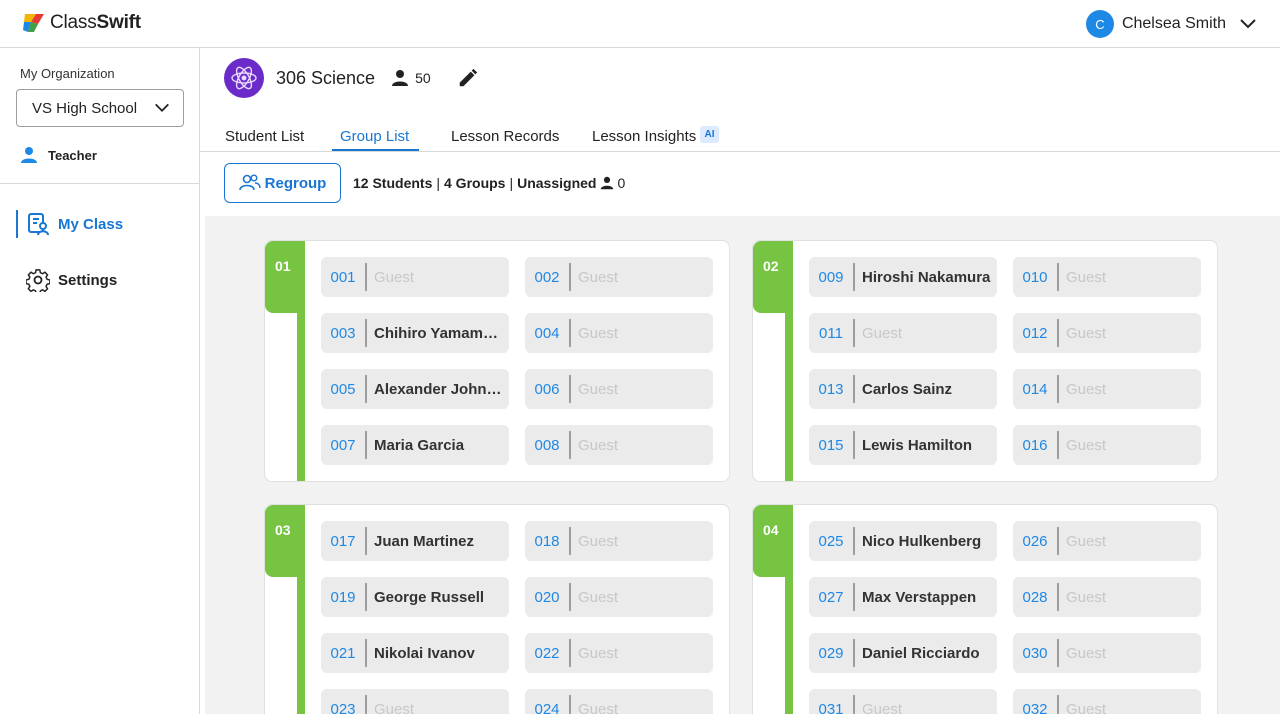  What do you see at coordinates (619, 277) in the screenshot?
I see `student-seat: 002 Guest` at bounding box center [619, 277].